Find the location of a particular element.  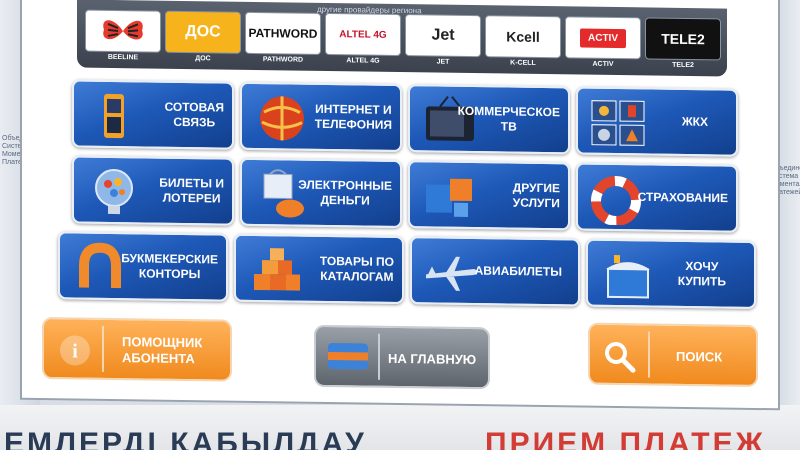

svg-text: i is located at coordinates (75, 351).